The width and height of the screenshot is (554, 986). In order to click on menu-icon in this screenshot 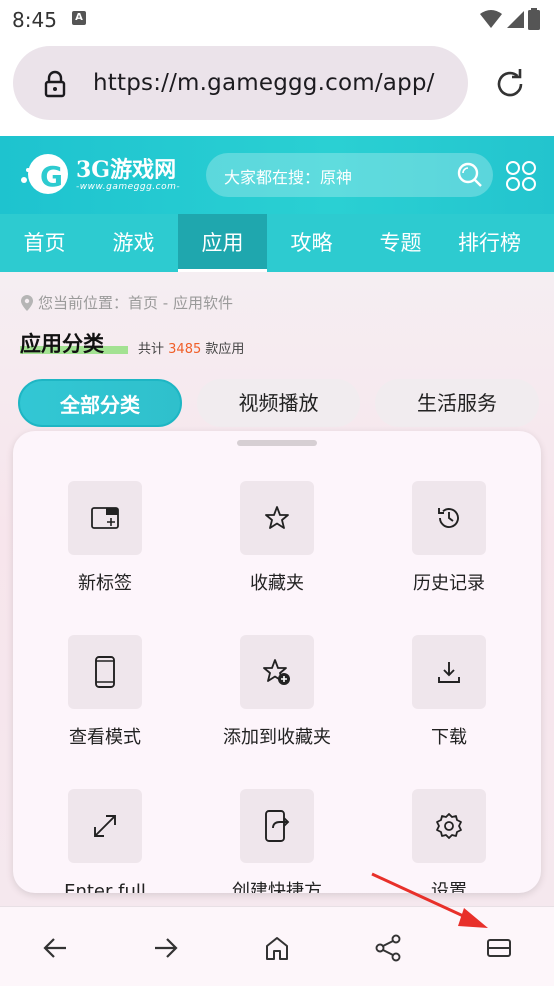, I will do `click(499, 948)`.